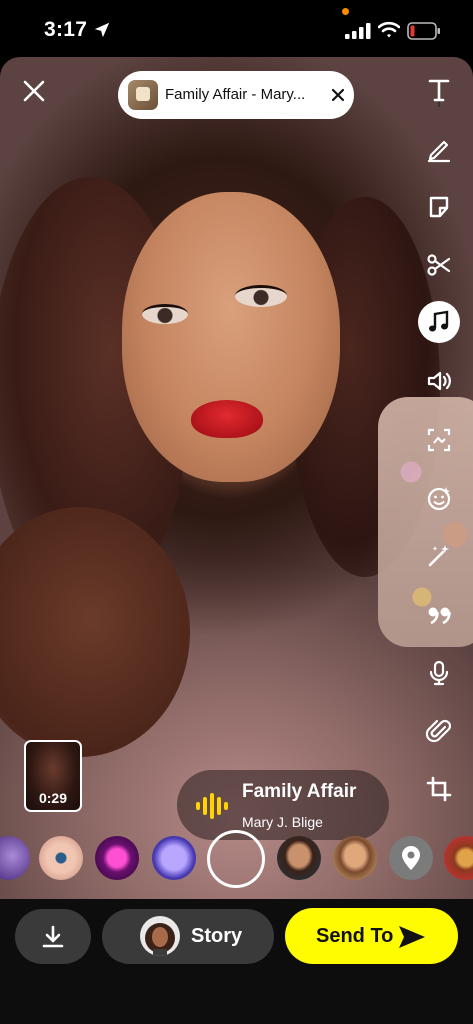 This screenshot has height=1024, width=473. I want to click on lens-neon-heart, so click(117, 858).